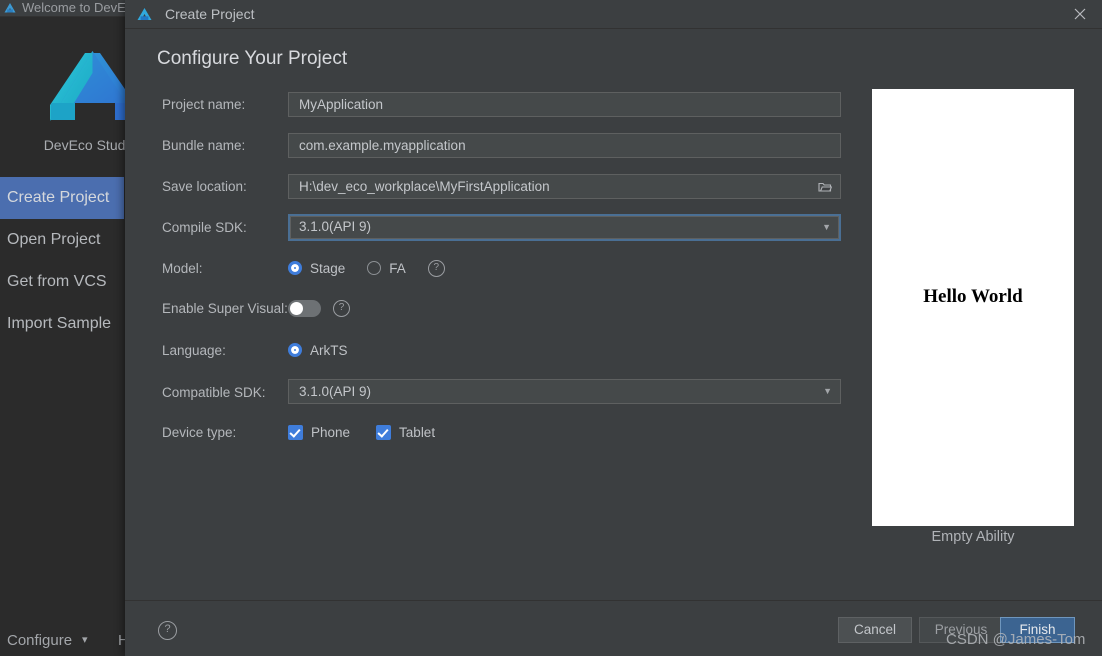 The image size is (1102, 656). Describe the element at coordinates (304, 308) in the screenshot. I see `enable-super-visual-toggle` at that location.